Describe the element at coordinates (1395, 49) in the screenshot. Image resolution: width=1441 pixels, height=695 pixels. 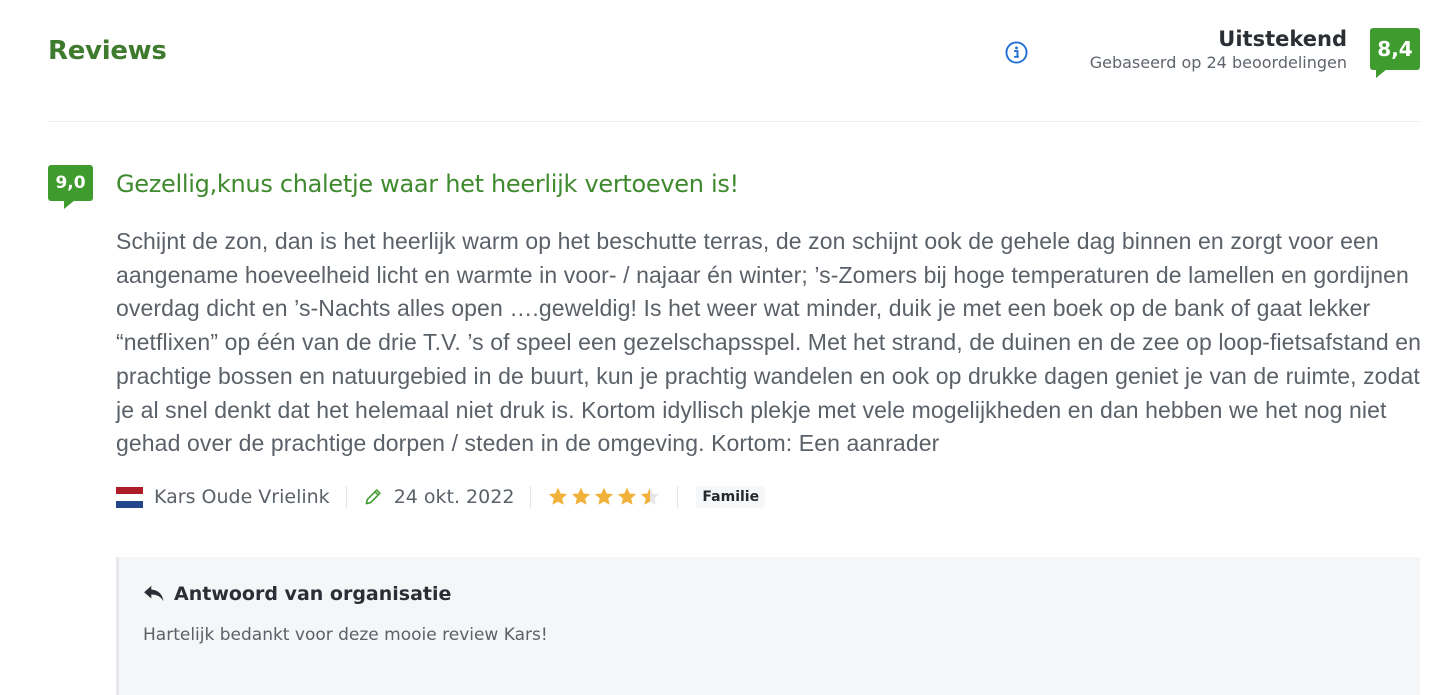
I see `overall-score-value: 8,4` at that location.